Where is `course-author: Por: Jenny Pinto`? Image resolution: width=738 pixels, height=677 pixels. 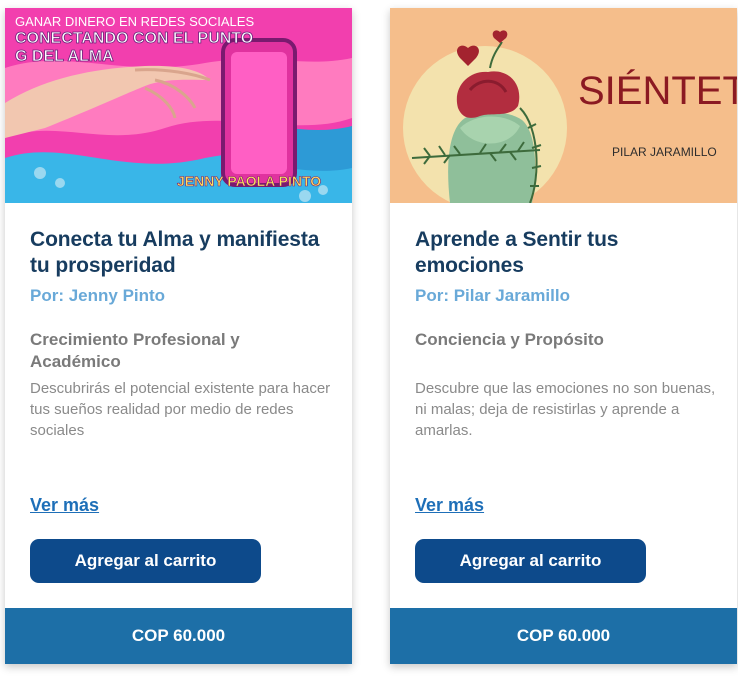
course-author: Por: Jenny Pinto is located at coordinates (98, 295).